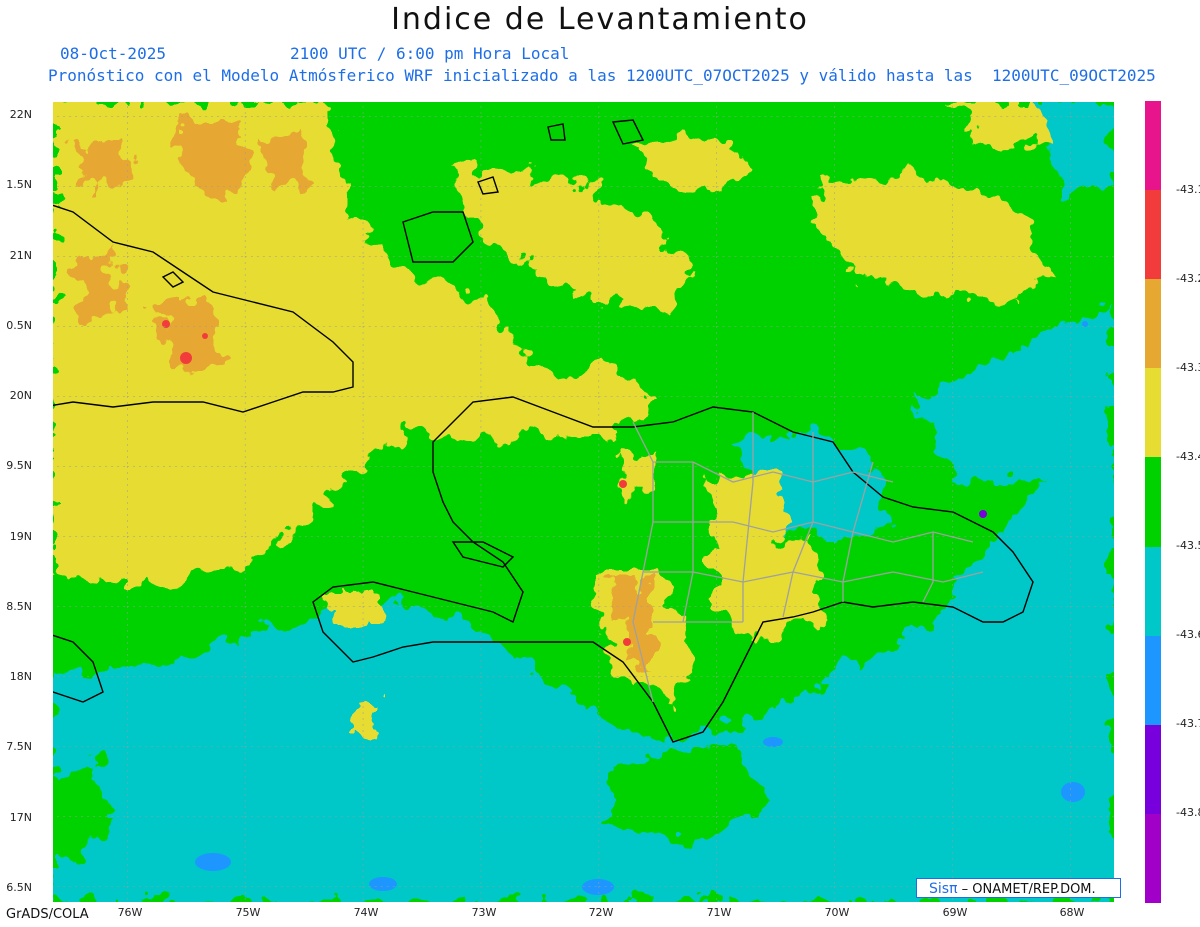  I want to click on lat-label: 20N, so click(20, 395).